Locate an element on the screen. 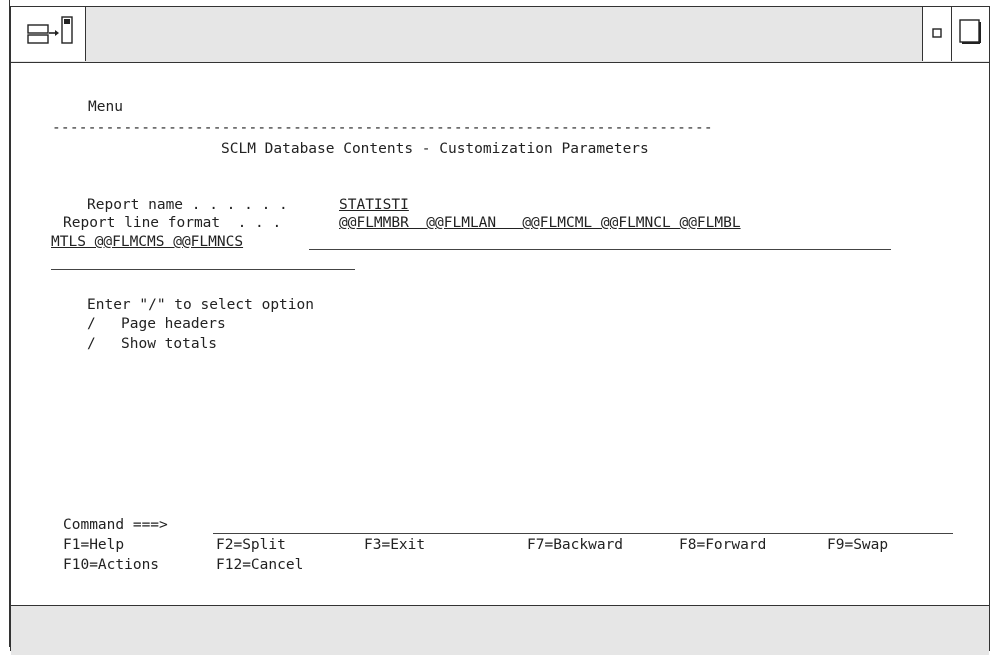  report-line-format-input-cont: MTLS @@FLMCMS @@FLMNCS is located at coordinates (147, 242).